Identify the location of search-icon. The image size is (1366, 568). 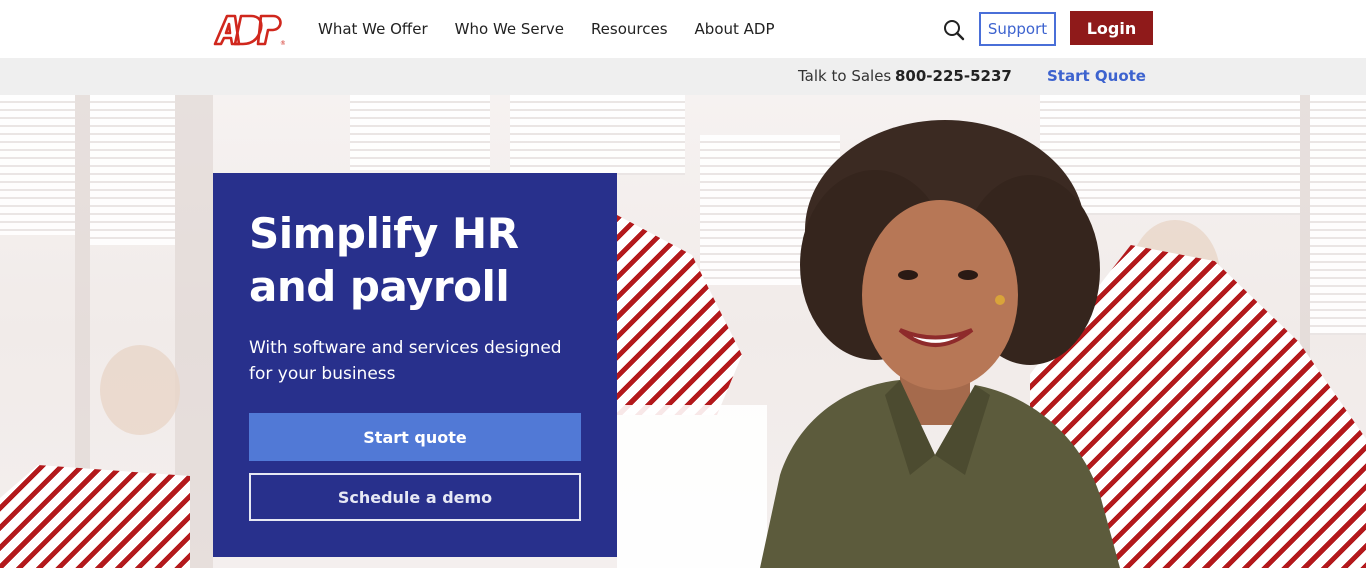
(954, 30).